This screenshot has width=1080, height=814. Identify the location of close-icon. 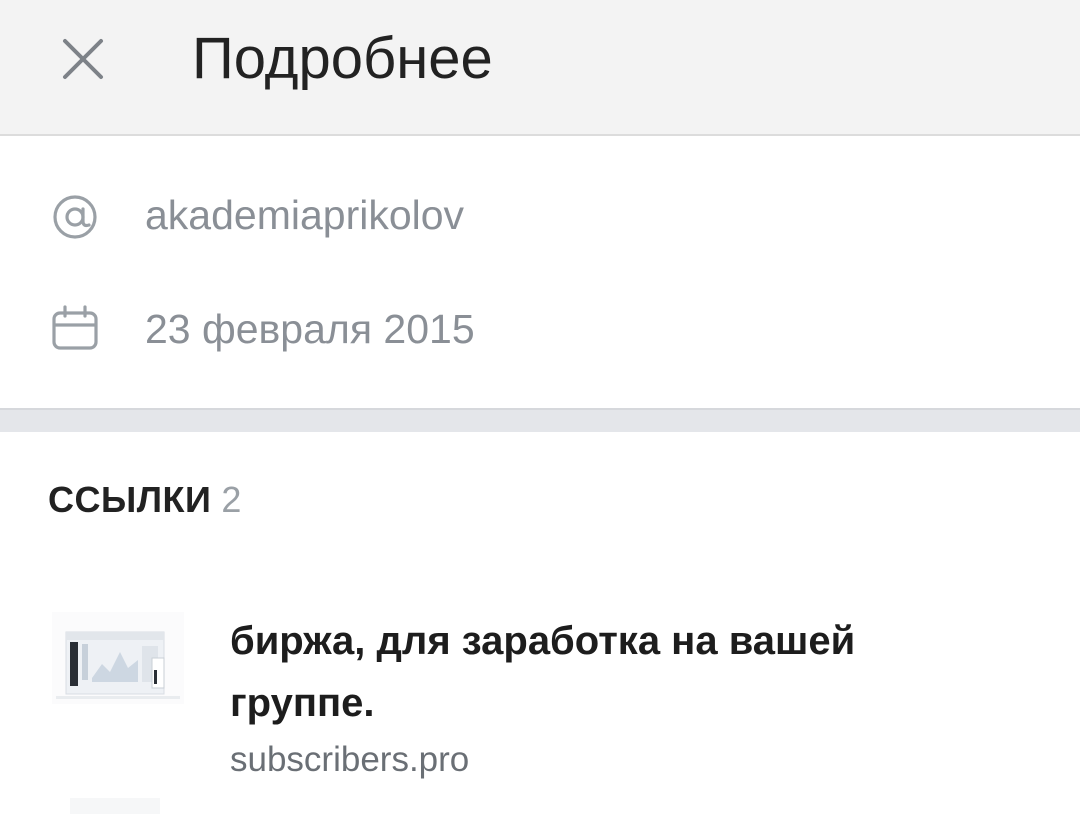
(83, 61).